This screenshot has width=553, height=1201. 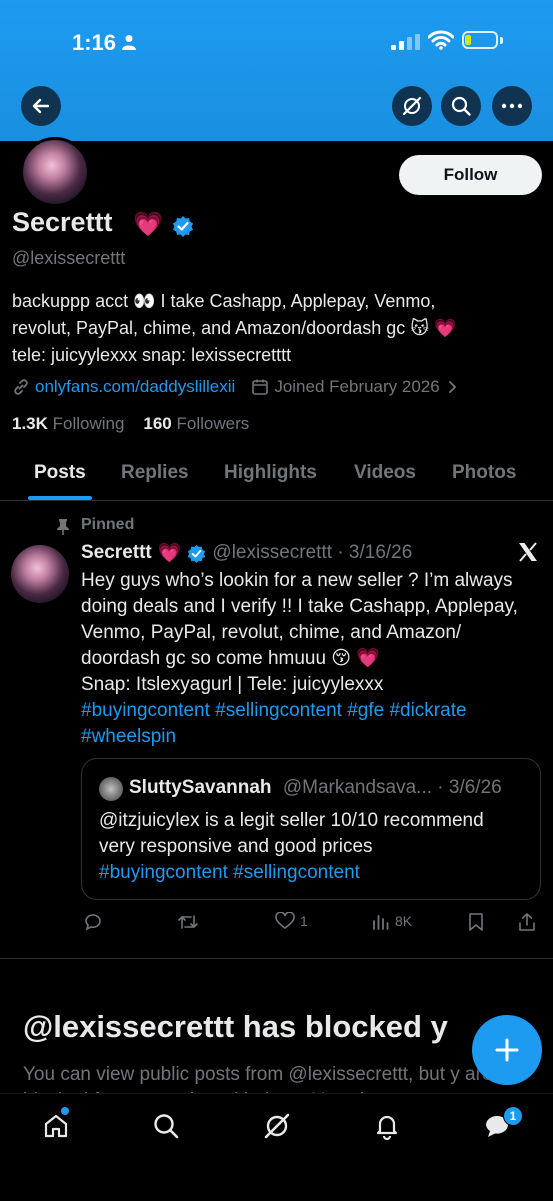 What do you see at coordinates (392, 921) in the screenshot?
I see `views-button: 8K` at bounding box center [392, 921].